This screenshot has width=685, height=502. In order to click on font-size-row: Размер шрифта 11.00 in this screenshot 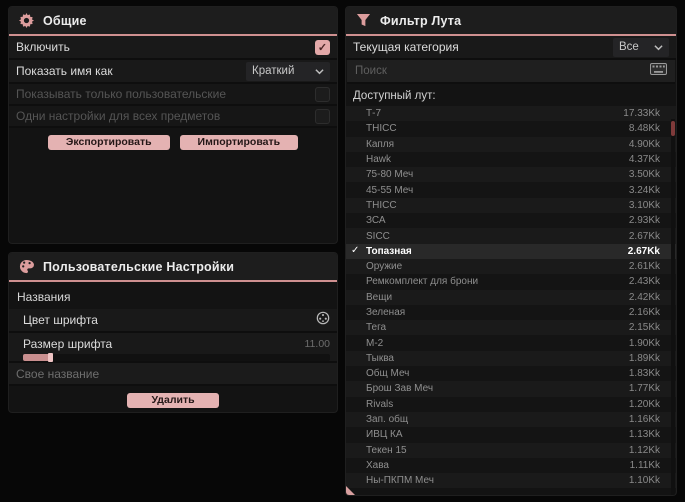, I will do `click(173, 348)`.